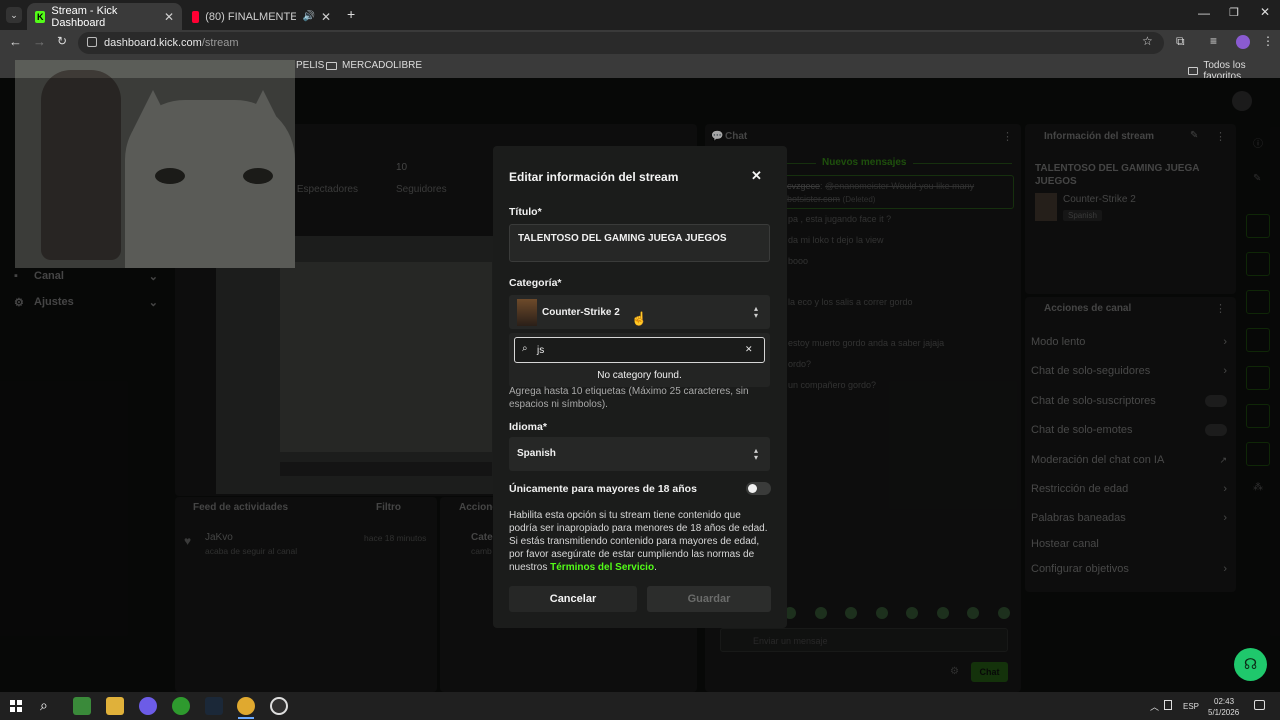 This screenshot has width=1280, height=720. Describe the element at coordinates (251, 16) in the screenshot. I see `tab-title: (80) FINALMENTE ESCAPÉ D` at that location.